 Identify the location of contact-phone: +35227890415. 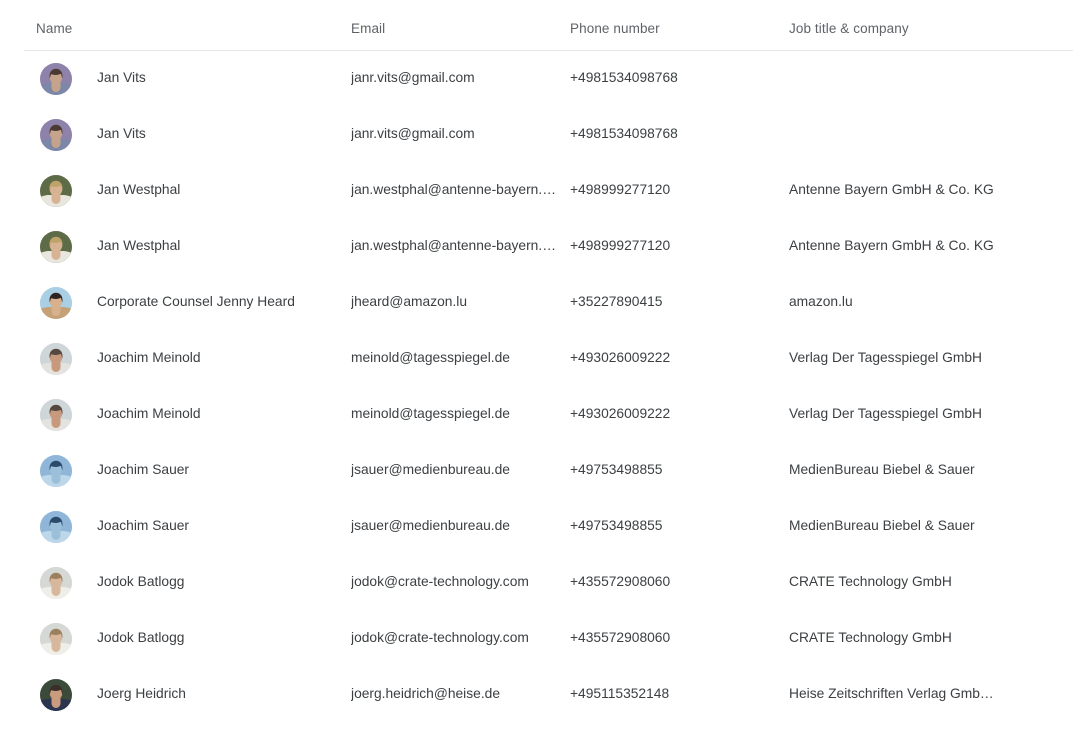
(616, 301).